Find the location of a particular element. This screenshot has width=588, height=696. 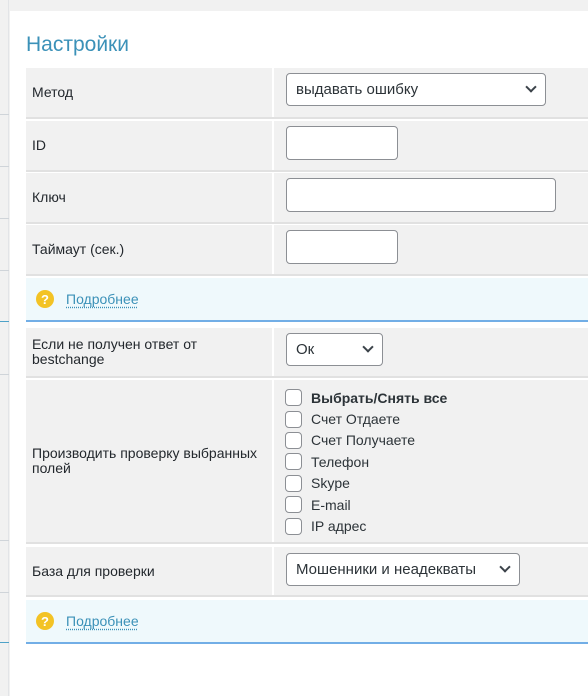

checkbox-label: Выбрать/Снять все is located at coordinates (379, 397).